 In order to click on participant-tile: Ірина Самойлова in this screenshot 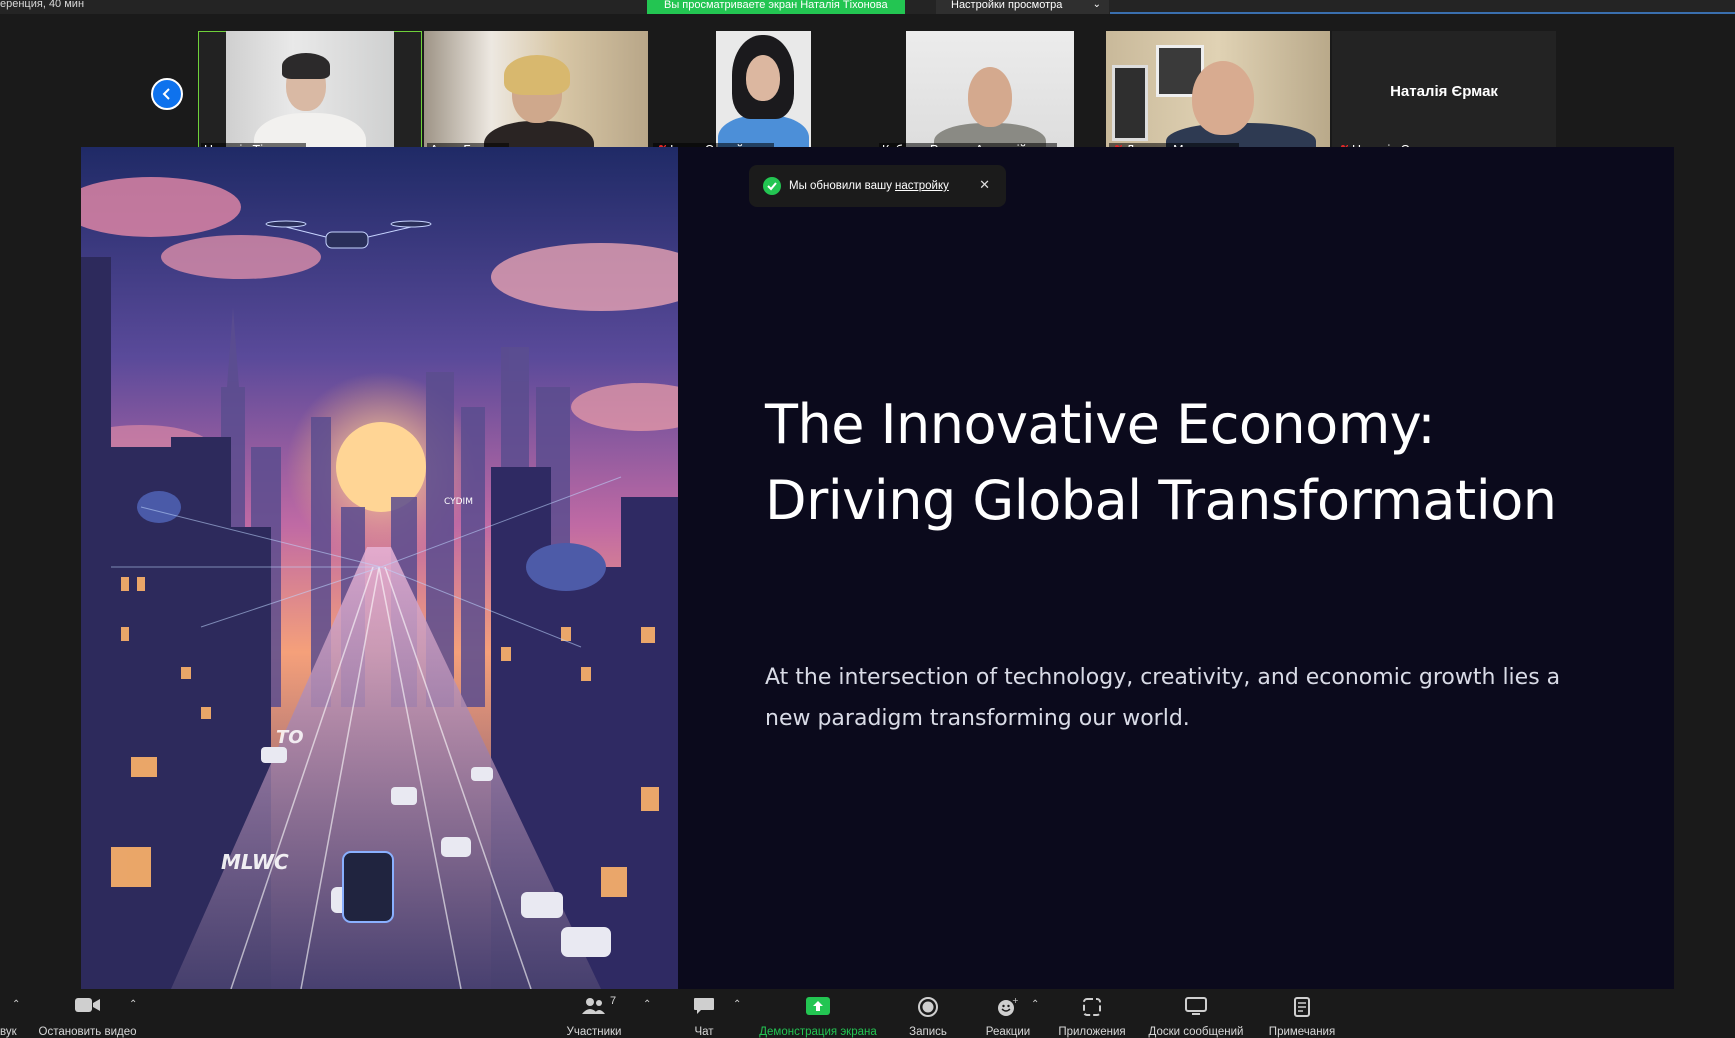, I will do `click(762, 94)`.